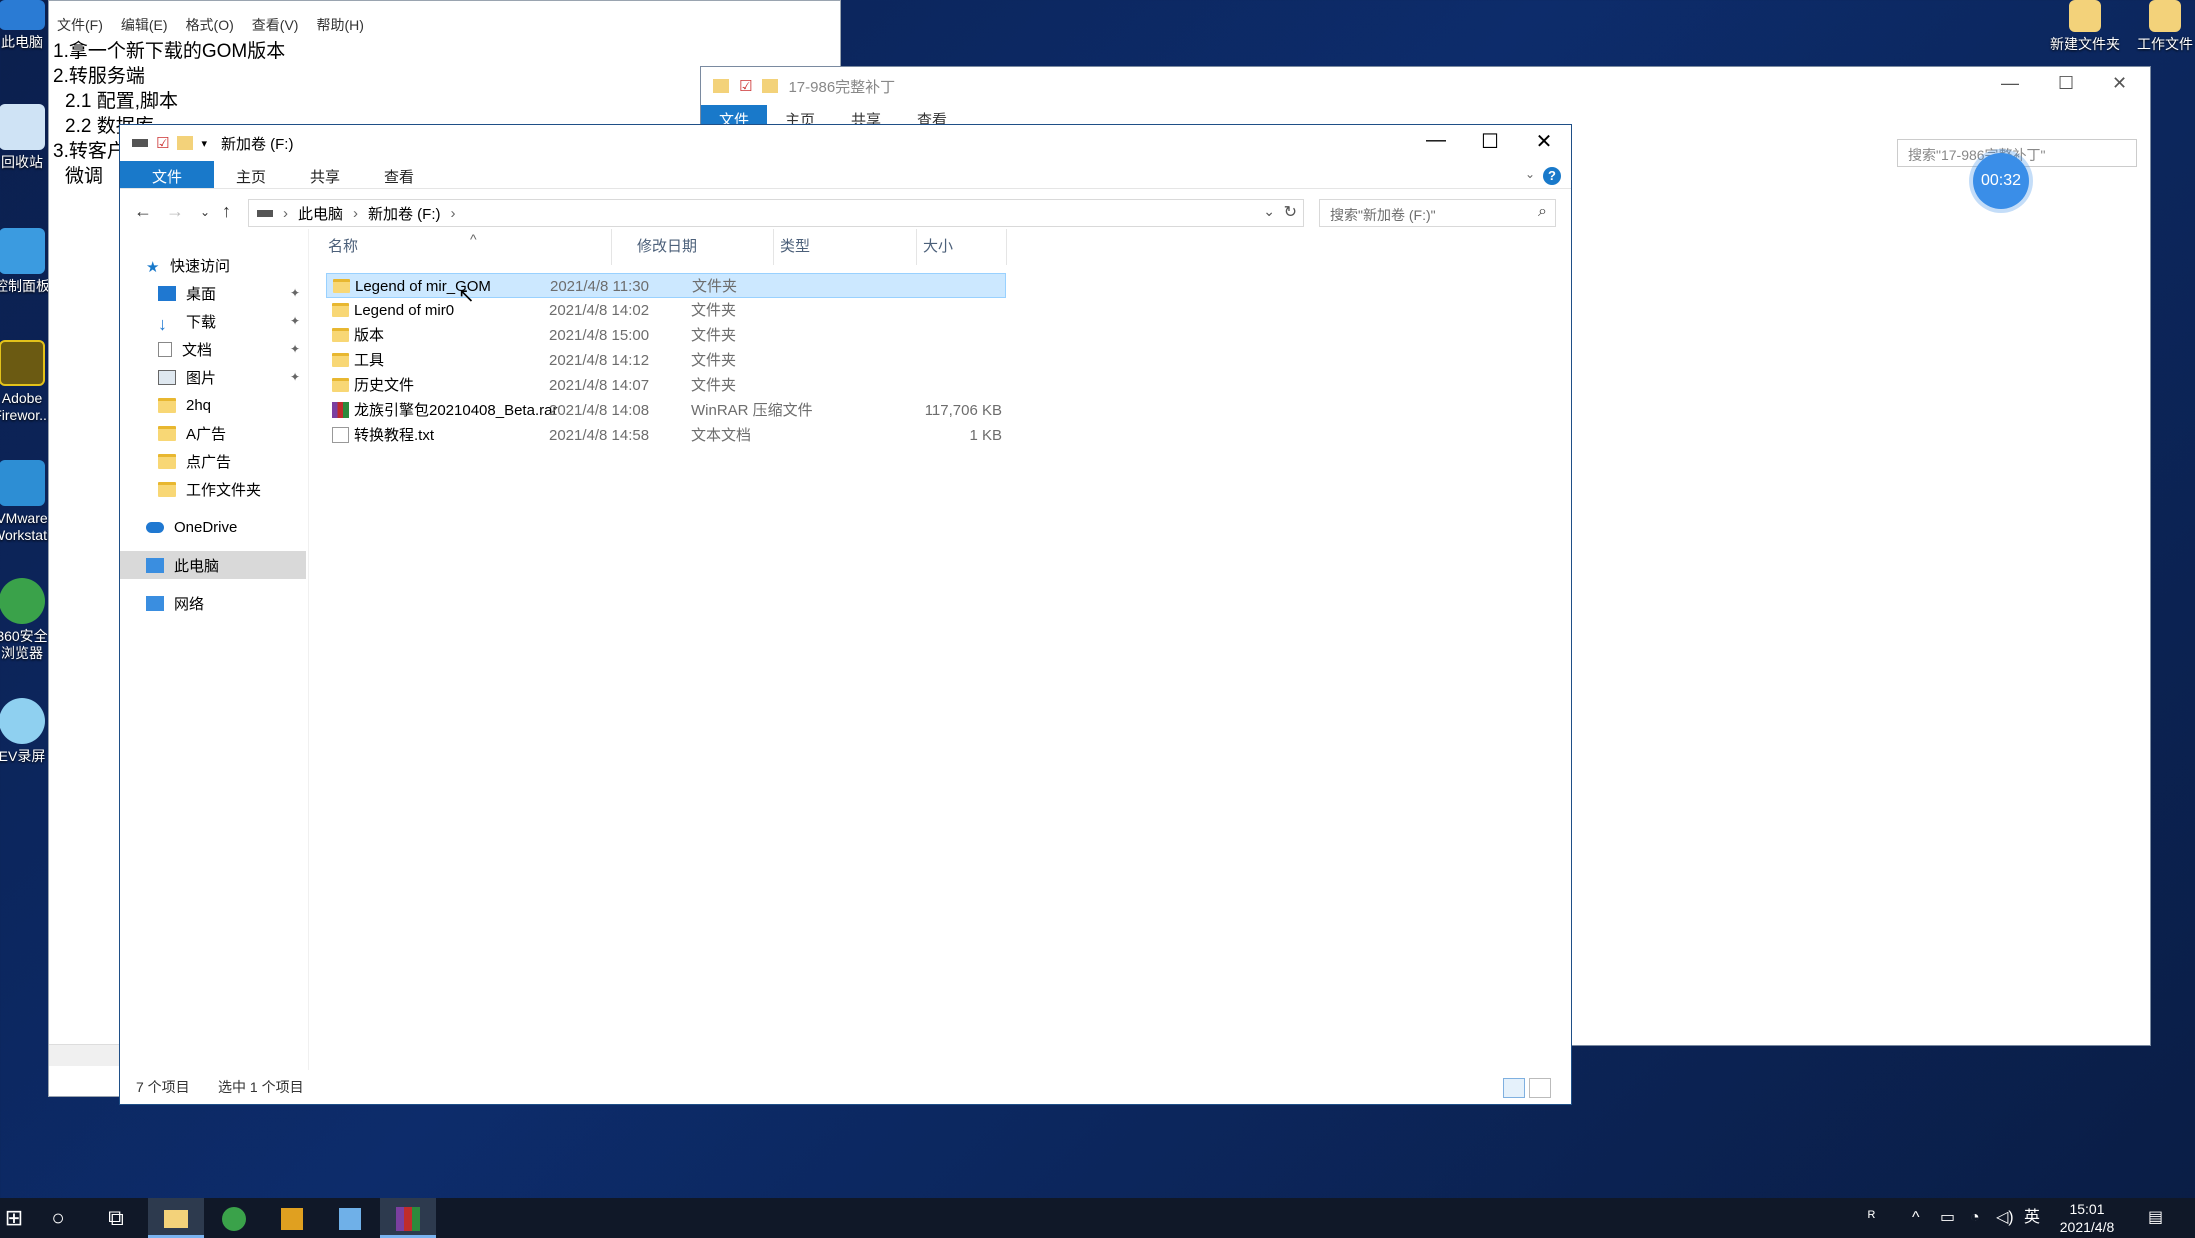  What do you see at coordinates (1514, 1088) in the screenshot?
I see `details-view-icon` at bounding box center [1514, 1088].